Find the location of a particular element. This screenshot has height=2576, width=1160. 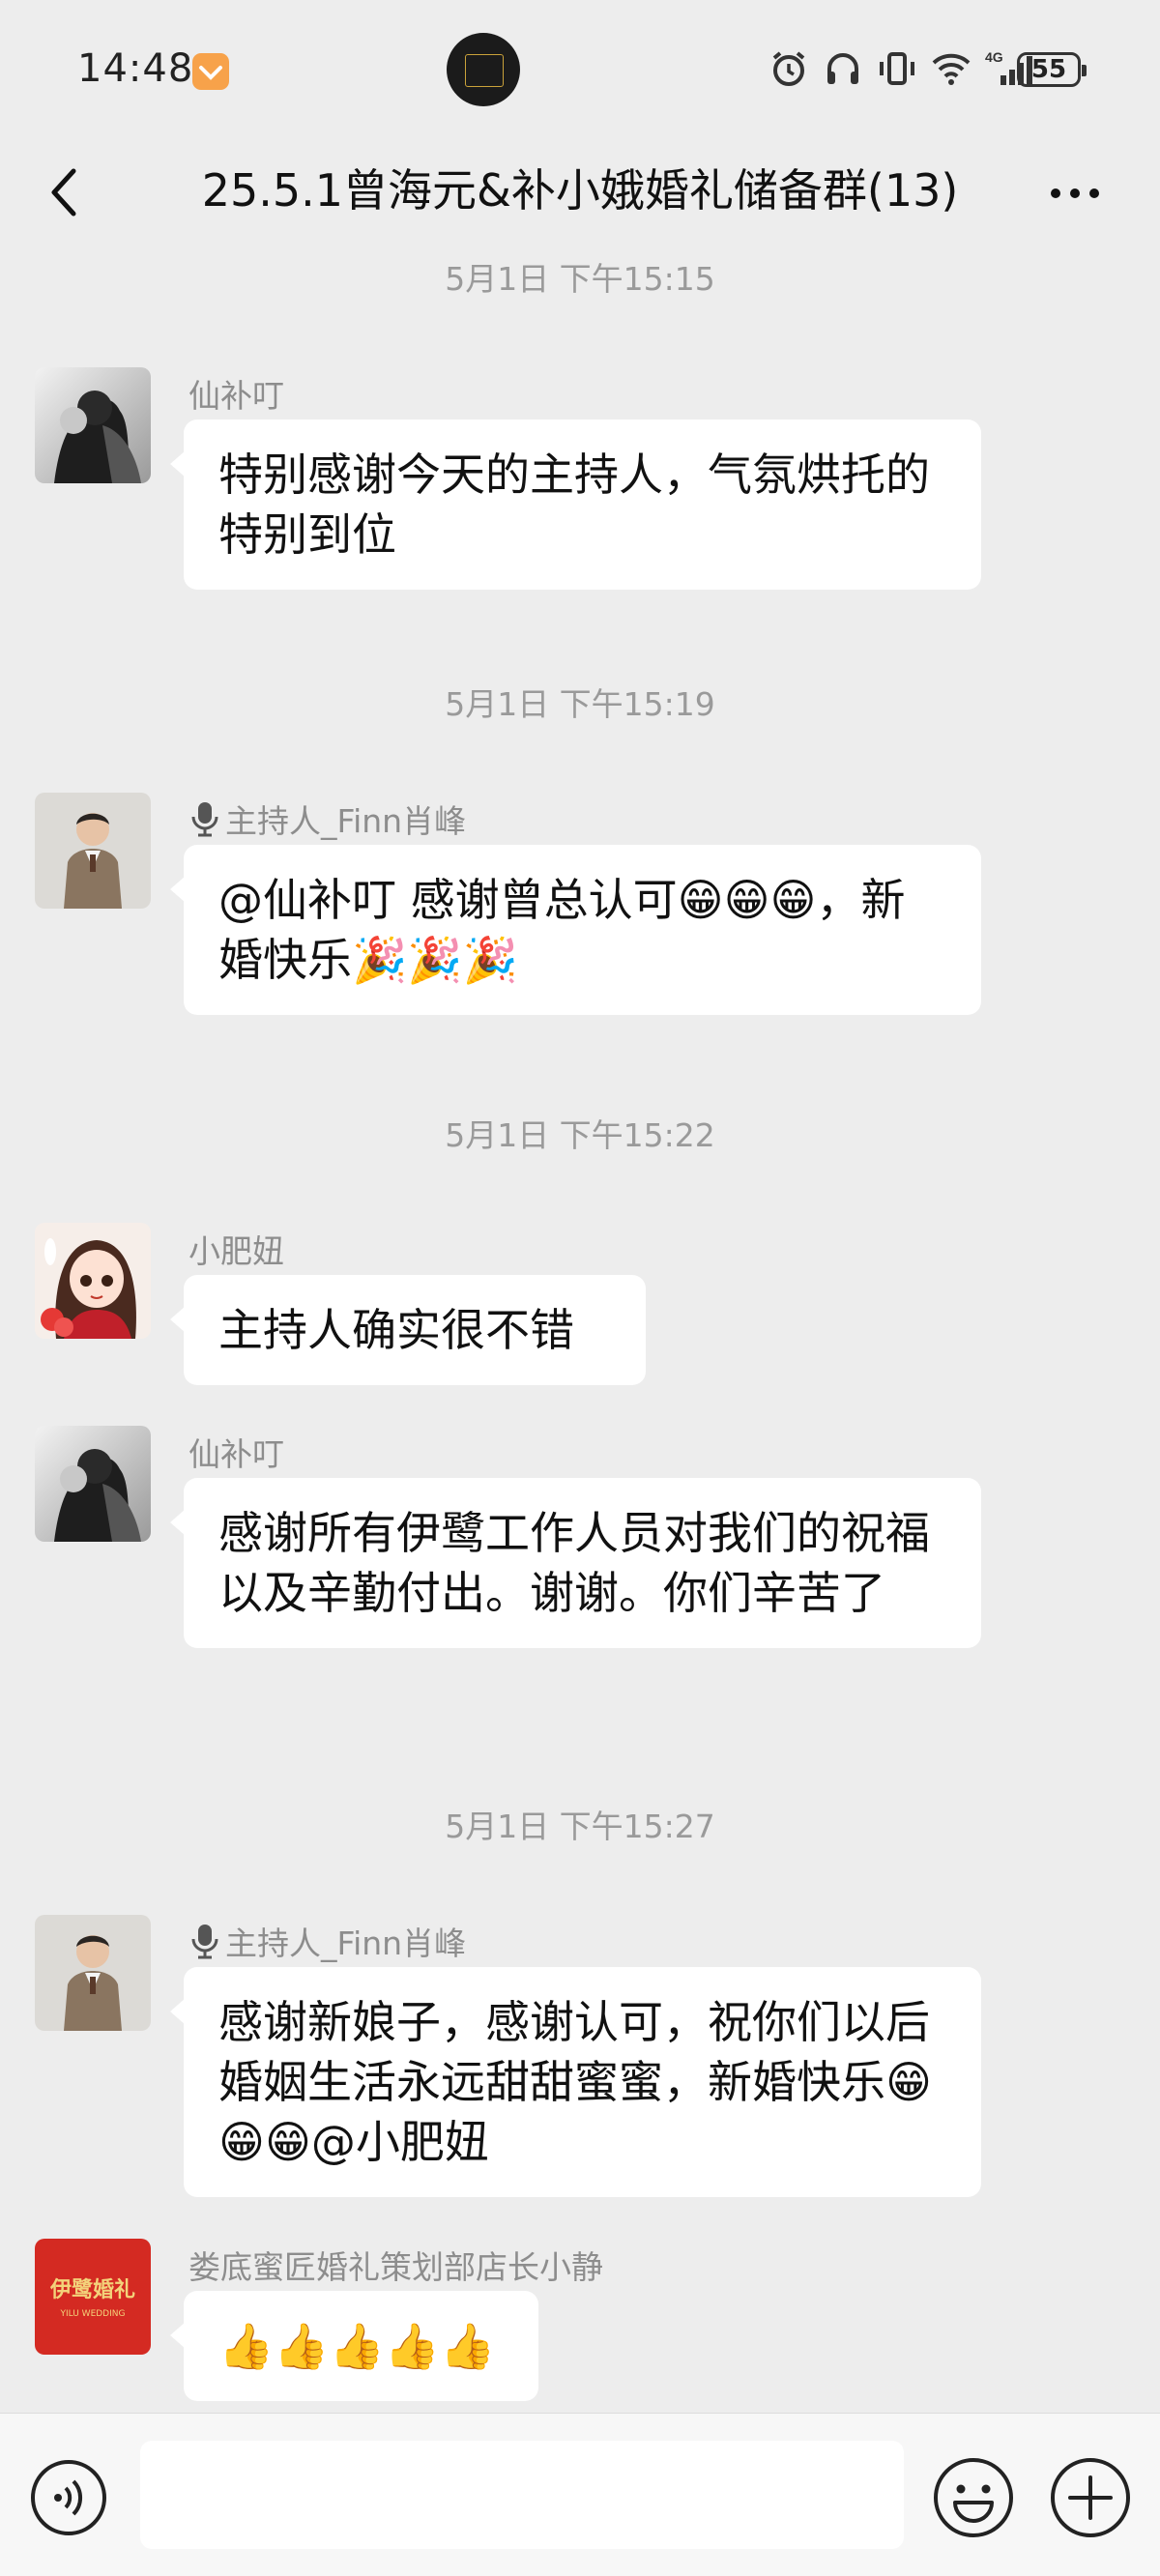

chat-header: 25.5.1曾海元&补小娥婚礼储备群(13) is located at coordinates (580, 198).